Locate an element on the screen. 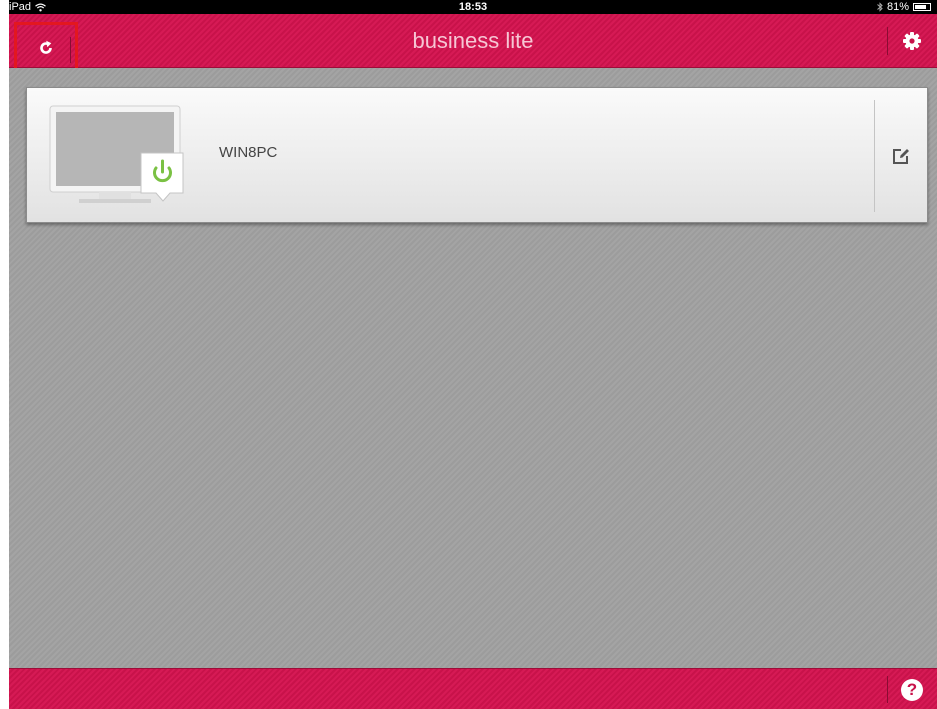  battery-icon is located at coordinates (922, 7).